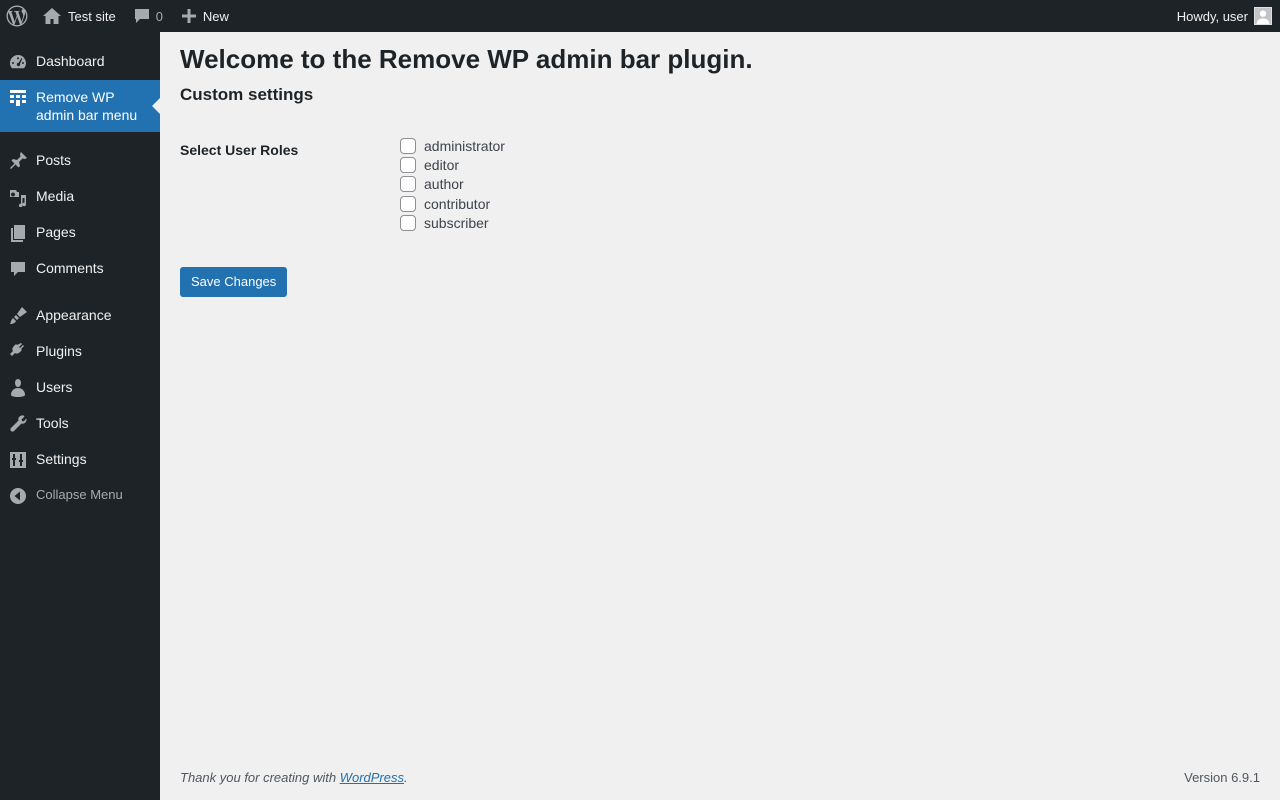 This screenshot has width=1280, height=800. What do you see at coordinates (457, 203) in the screenshot?
I see `role-label: contributor` at bounding box center [457, 203].